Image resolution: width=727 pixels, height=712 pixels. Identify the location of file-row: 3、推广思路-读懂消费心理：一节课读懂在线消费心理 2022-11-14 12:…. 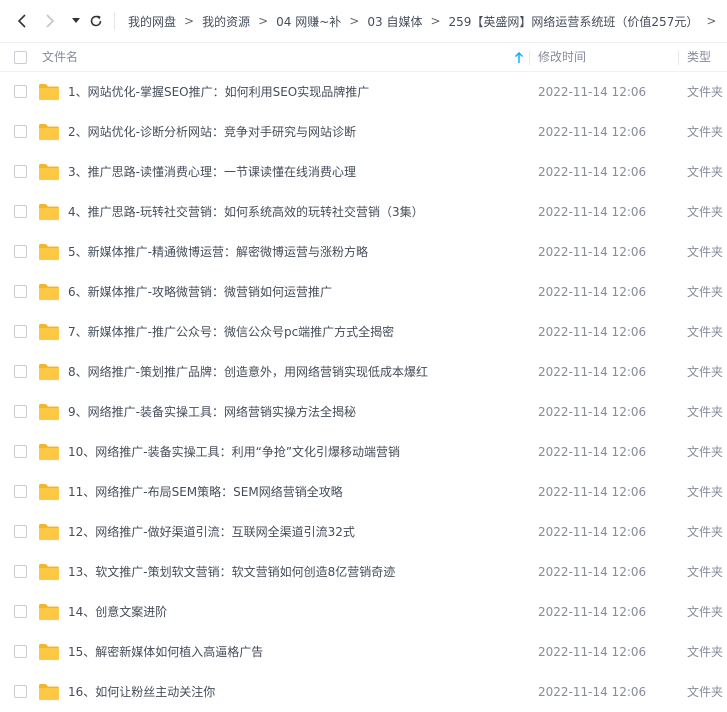
(363, 172).